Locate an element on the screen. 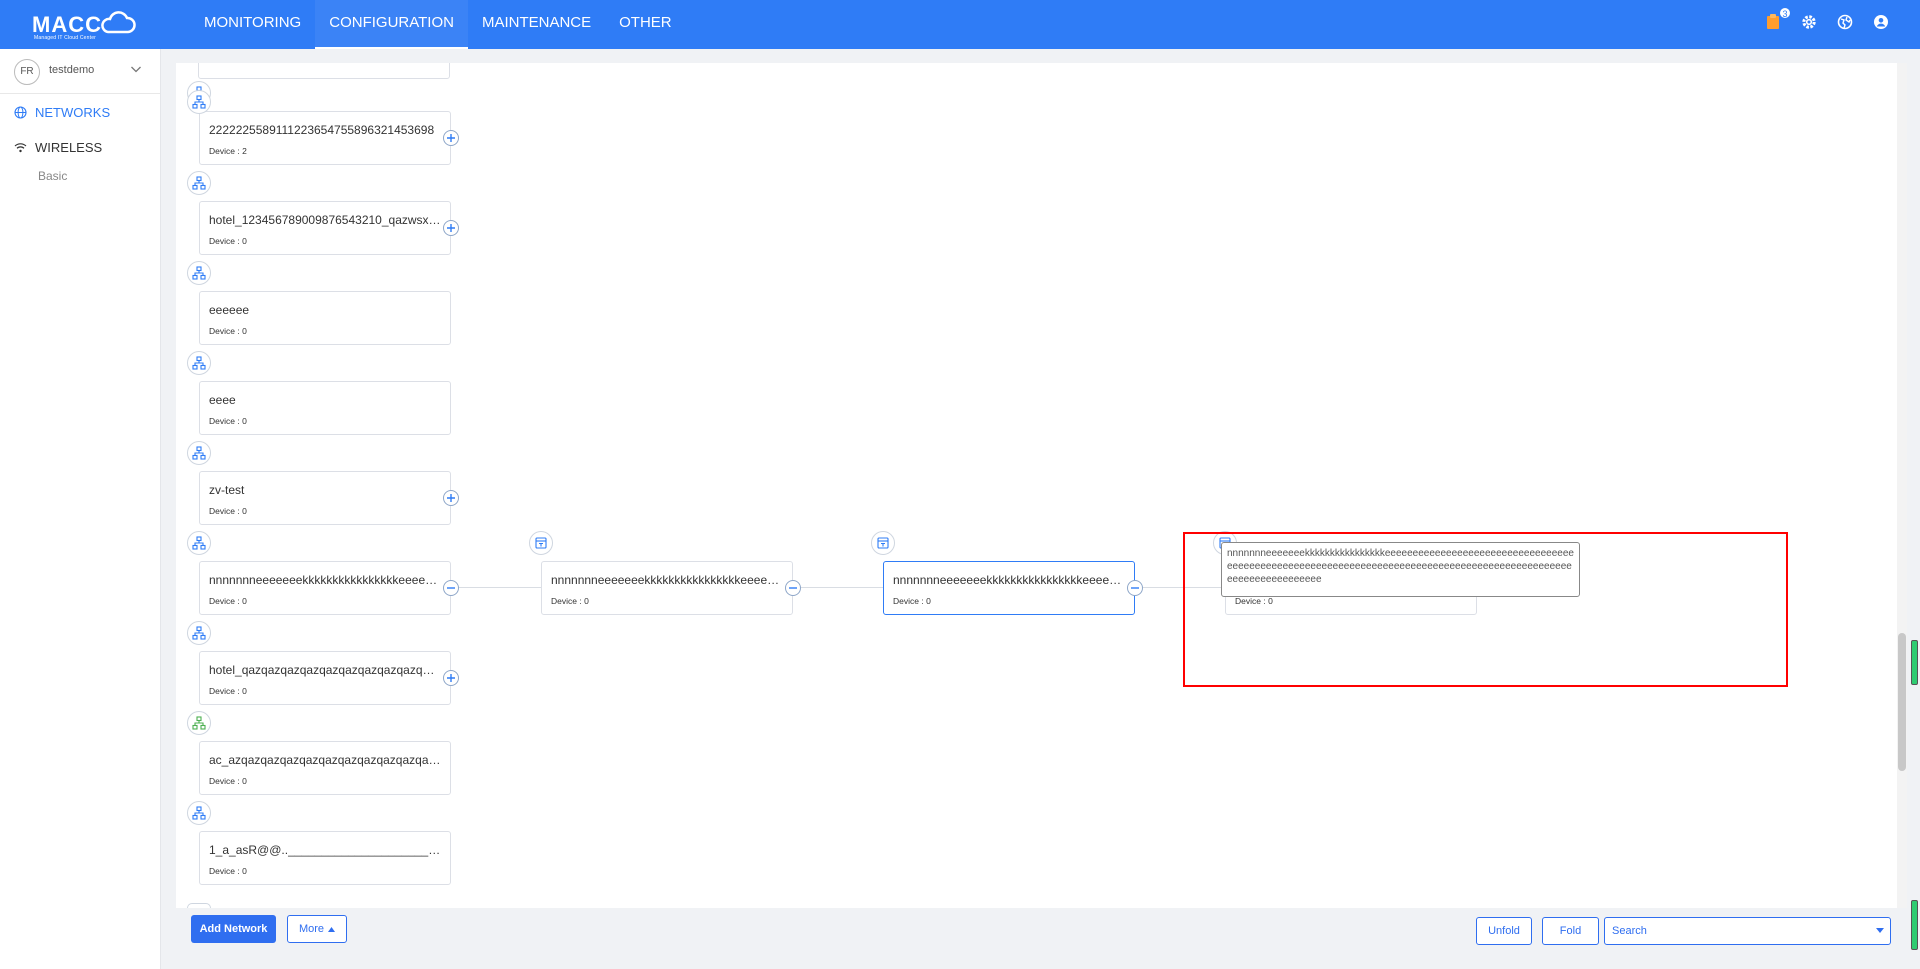  sidebar-item-networks: NETWORKS is located at coordinates (62, 112).